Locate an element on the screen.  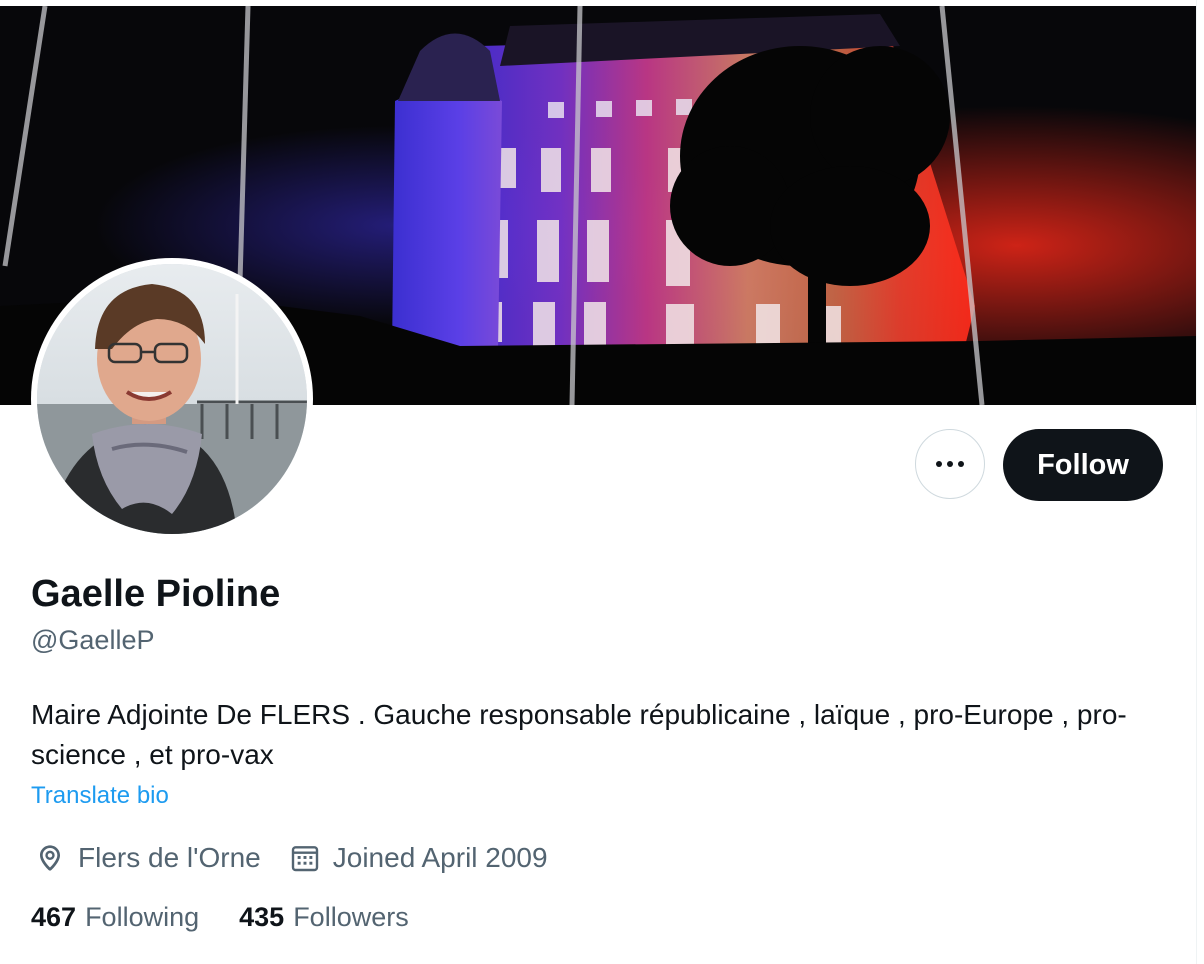
joined-item: Joined April 2009 is located at coordinates (418, 858).